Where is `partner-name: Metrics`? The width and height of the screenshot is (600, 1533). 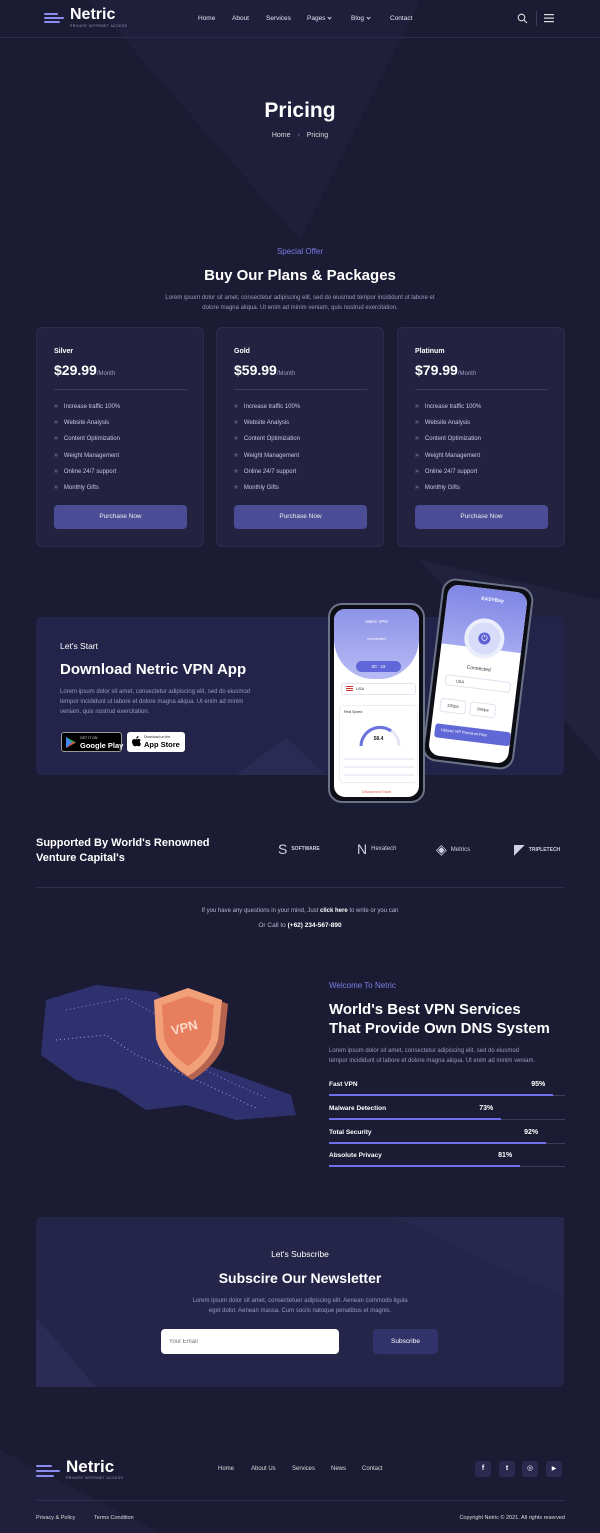
partner-name: Metrics is located at coordinates (460, 849).